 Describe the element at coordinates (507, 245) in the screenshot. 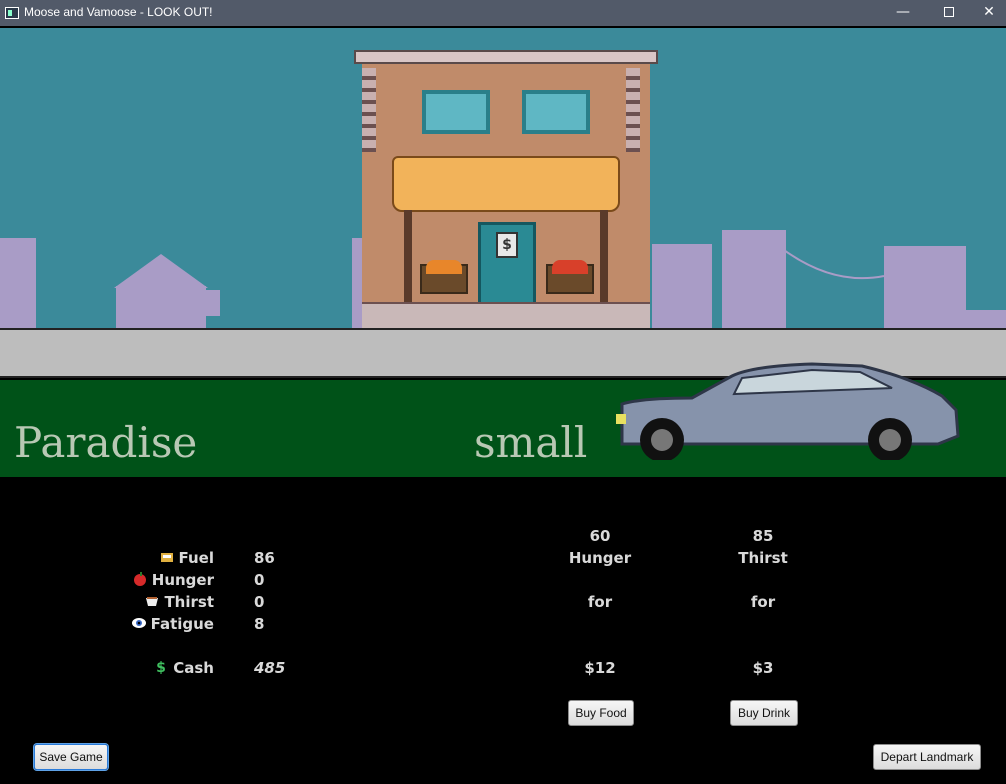

I see `shop-sign: $` at that location.